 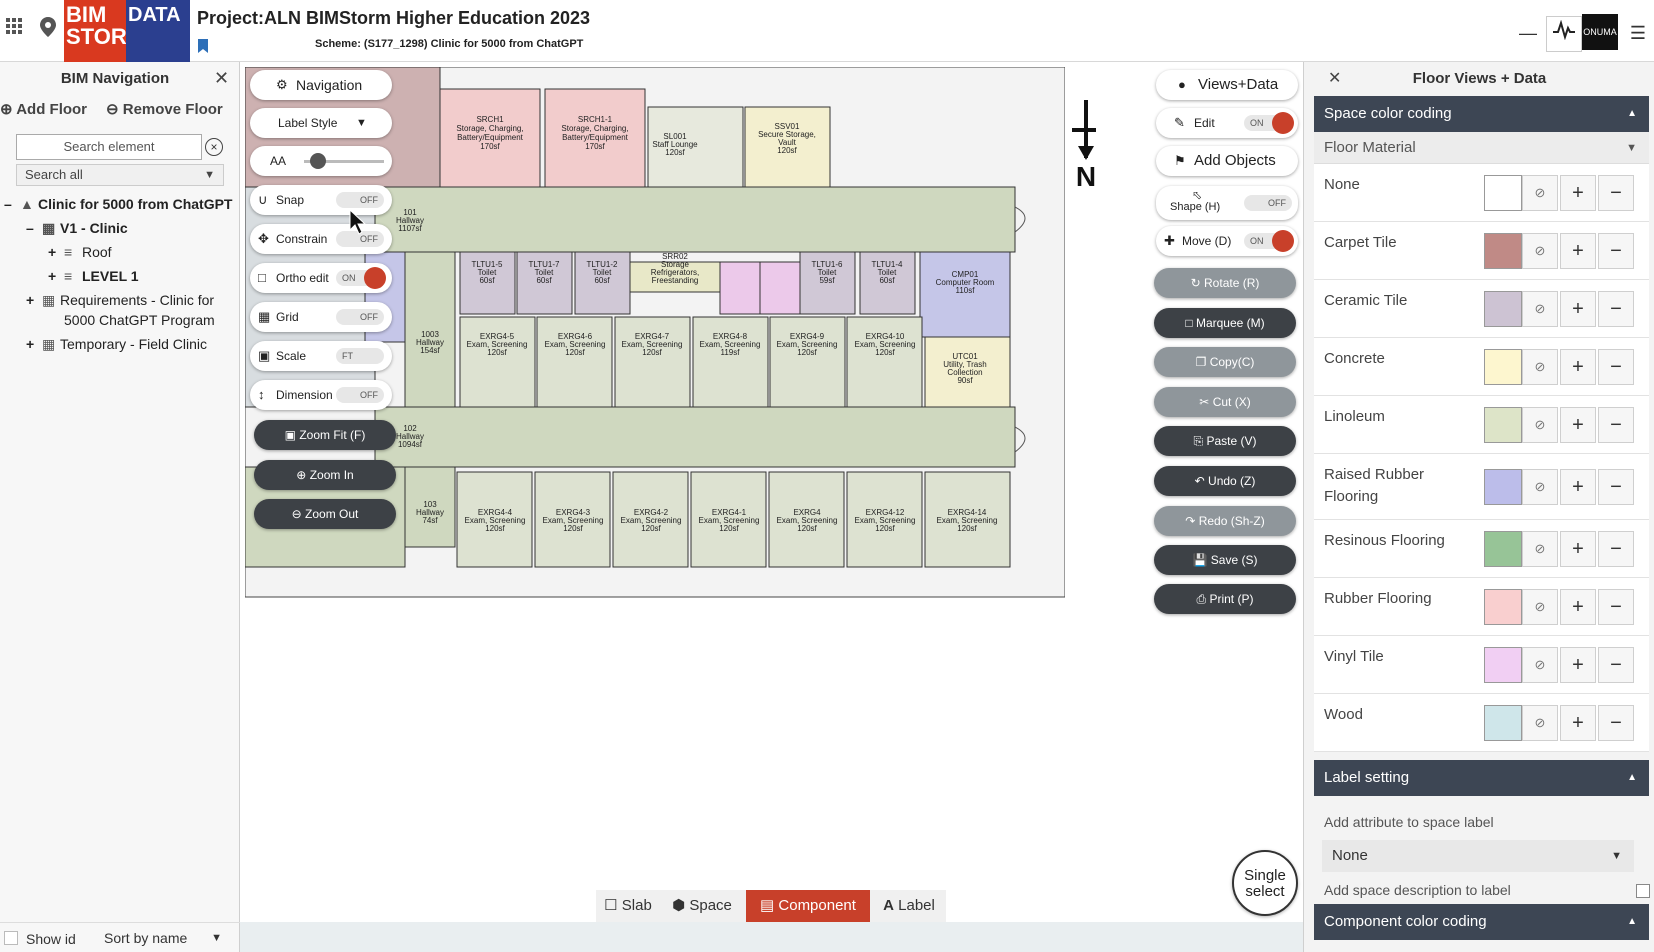 What do you see at coordinates (1600, 32) in the screenshot?
I see `onuma-logo: ONUMA` at bounding box center [1600, 32].